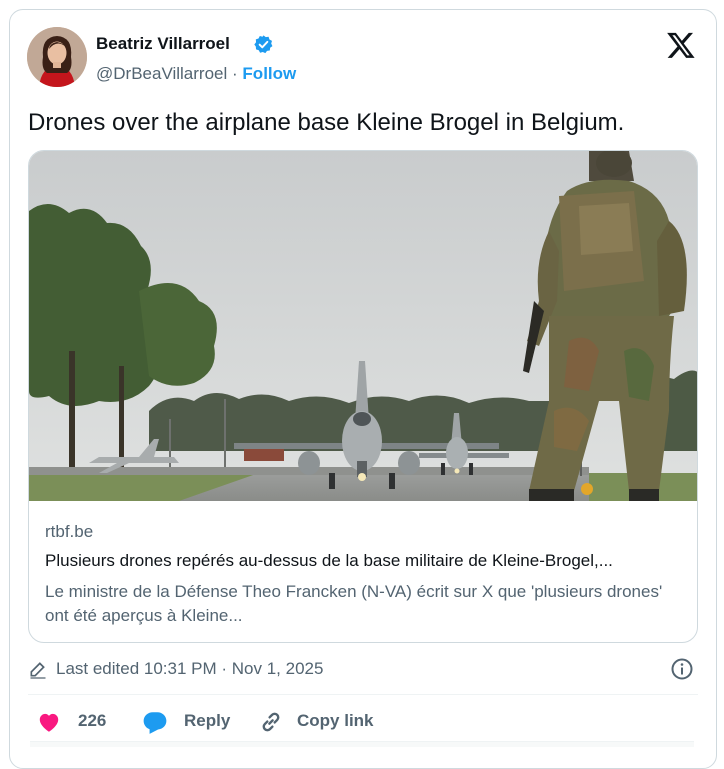 The width and height of the screenshot is (724, 769). What do you see at coordinates (163, 44) in the screenshot?
I see `author-name: Beatriz Villarroel` at bounding box center [163, 44].